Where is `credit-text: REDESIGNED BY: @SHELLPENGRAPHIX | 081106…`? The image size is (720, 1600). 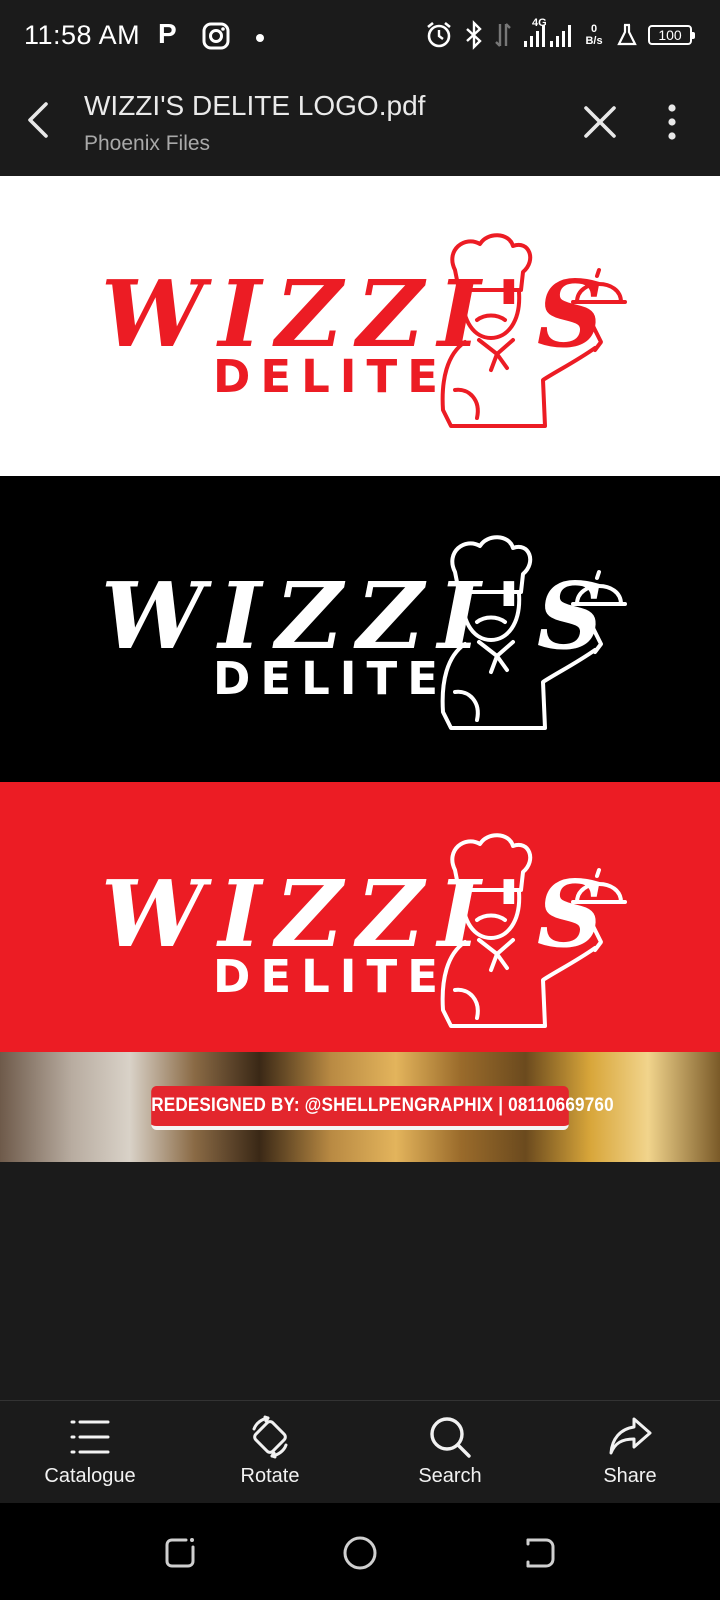 credit-text: REDESIGNED BY: @SHELLPENGRAPHIX | 081106… is located at coordinates (382, 1108).